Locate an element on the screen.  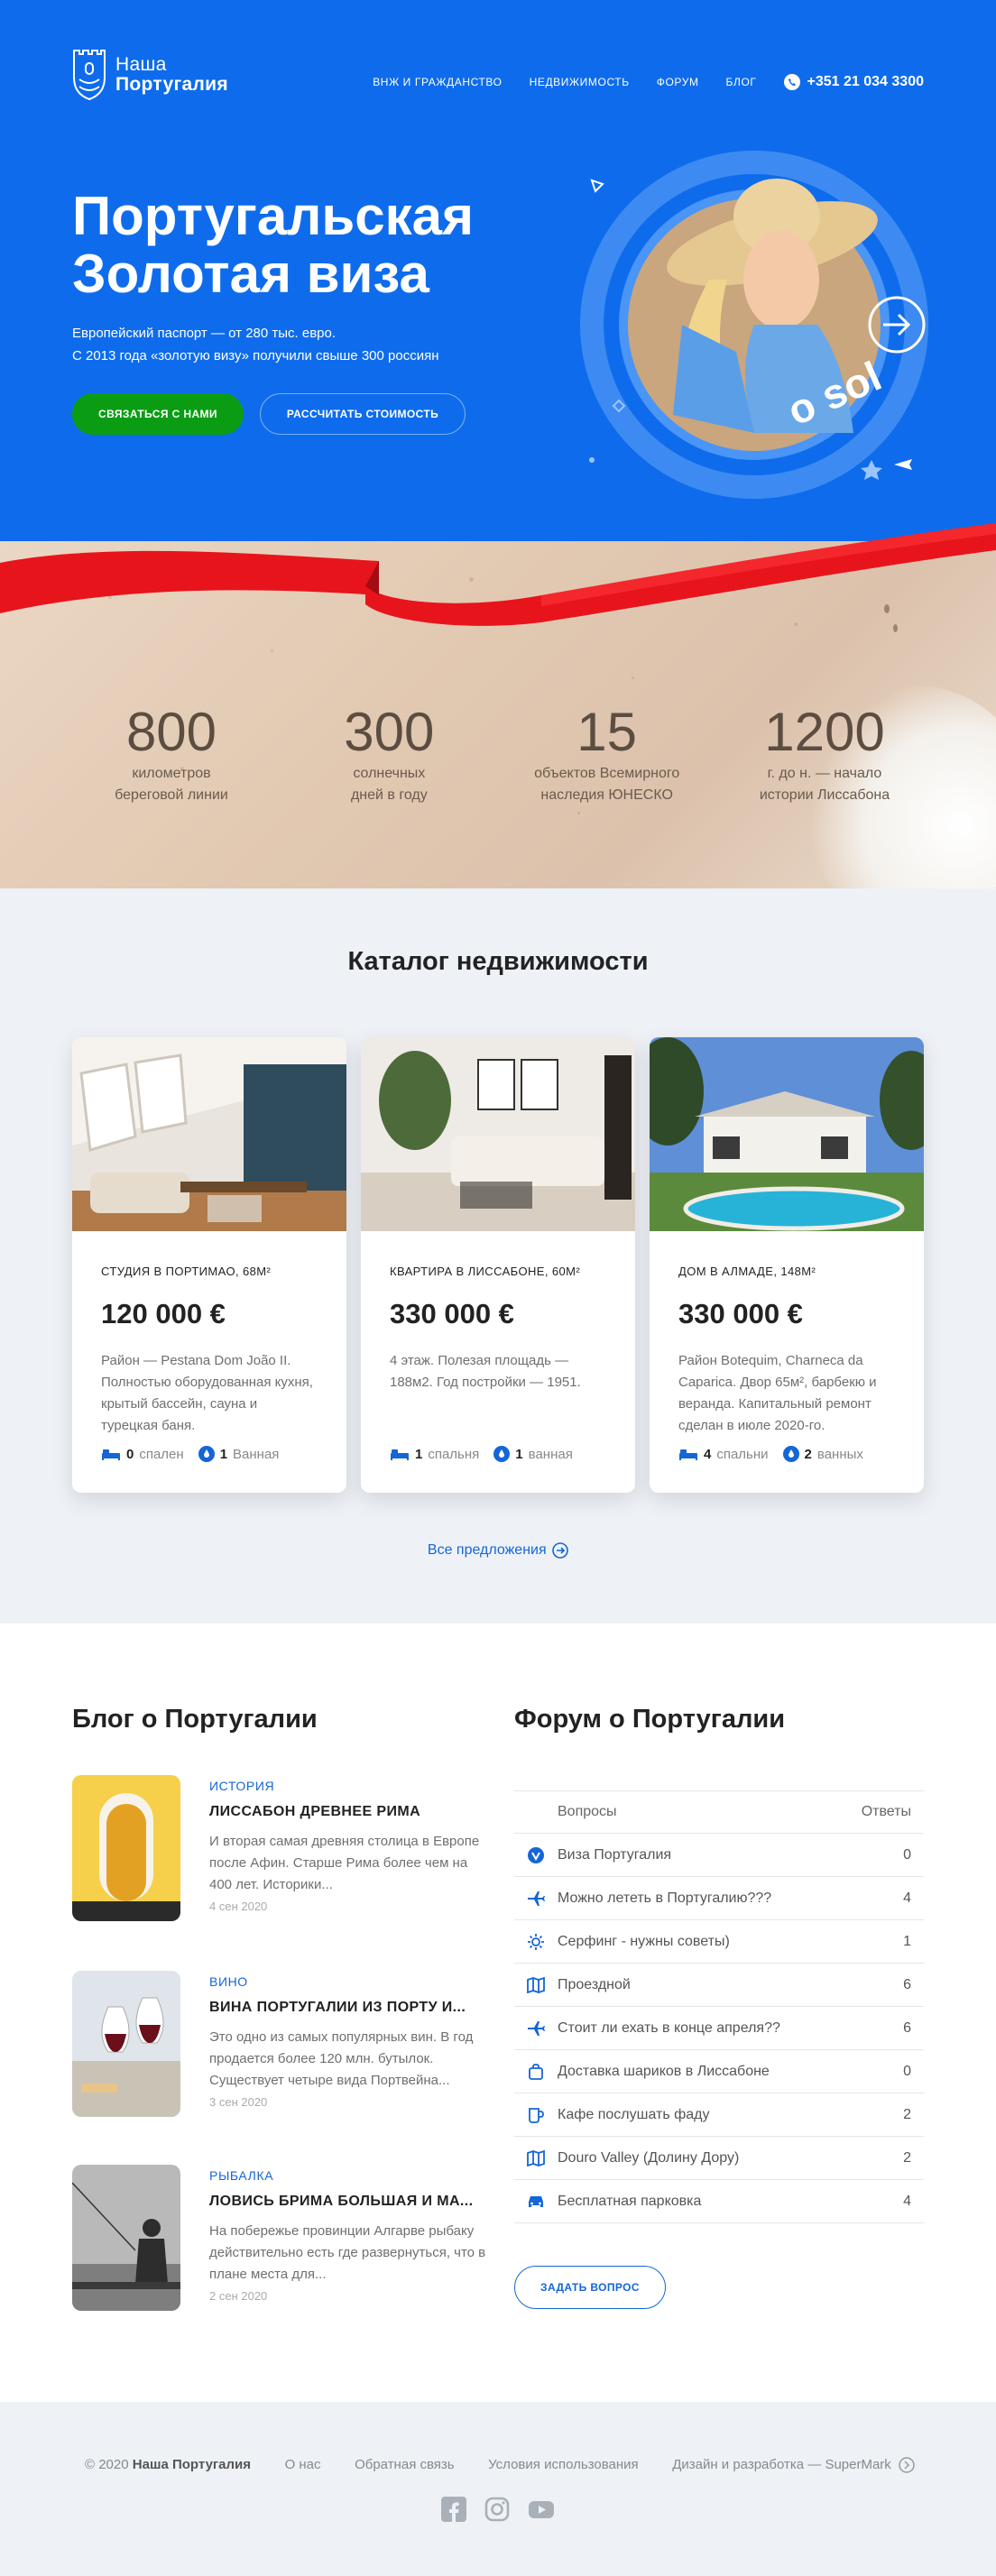
stat-number: 15 is located at coordinates (607, 732).